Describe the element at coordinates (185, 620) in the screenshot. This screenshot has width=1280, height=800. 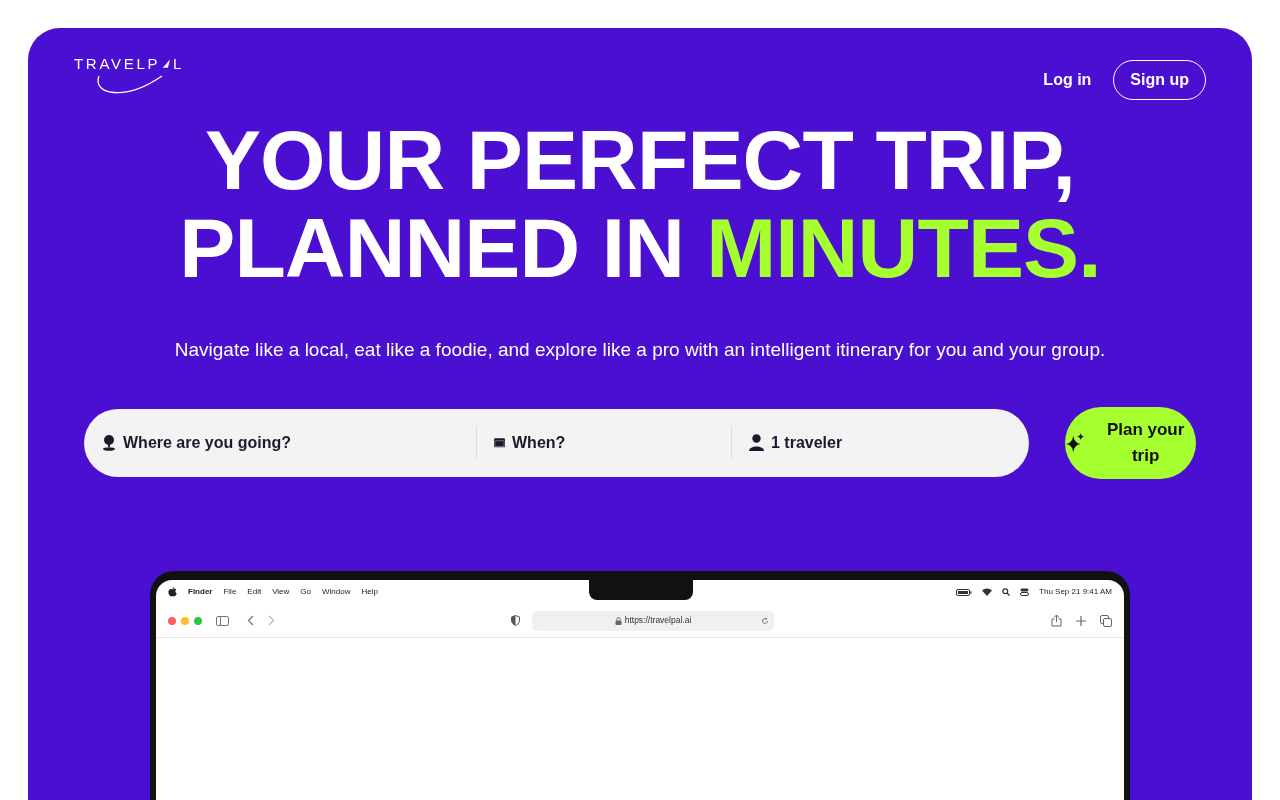
I see `window-controls` at that location.